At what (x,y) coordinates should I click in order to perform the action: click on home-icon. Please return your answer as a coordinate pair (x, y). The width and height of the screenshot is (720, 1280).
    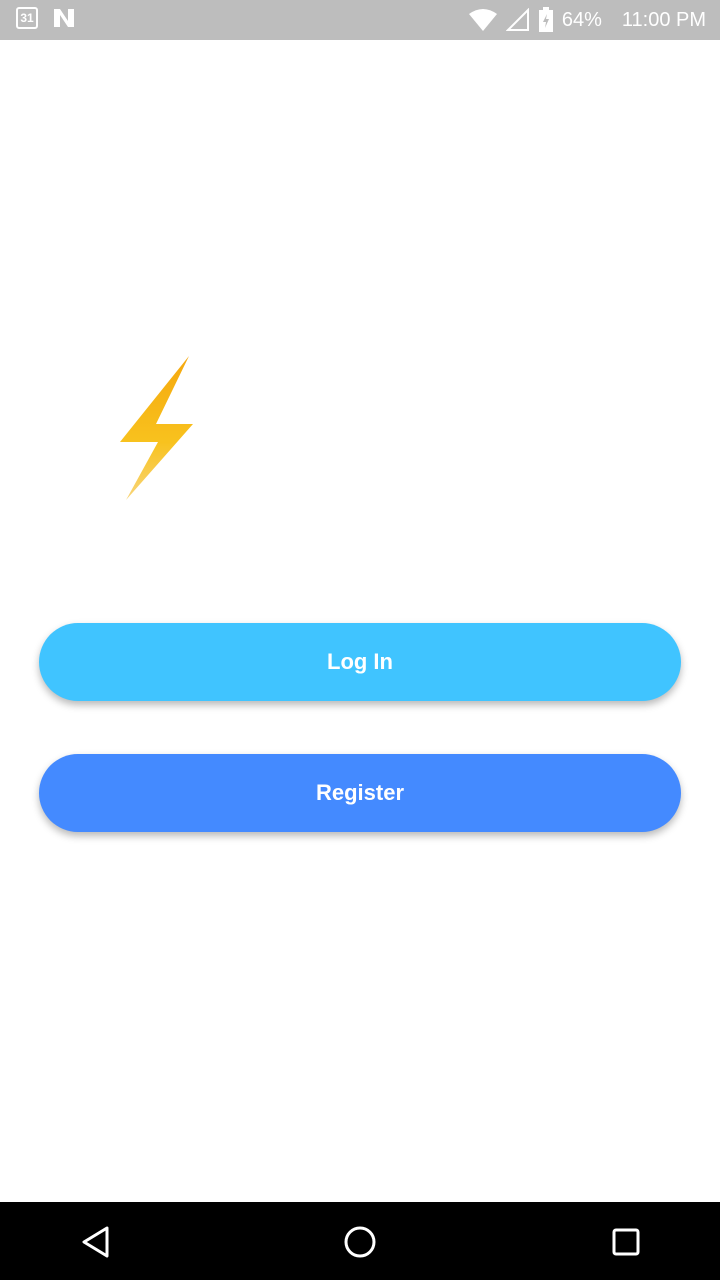
    Looking at the image, I should click on (360, 1242).